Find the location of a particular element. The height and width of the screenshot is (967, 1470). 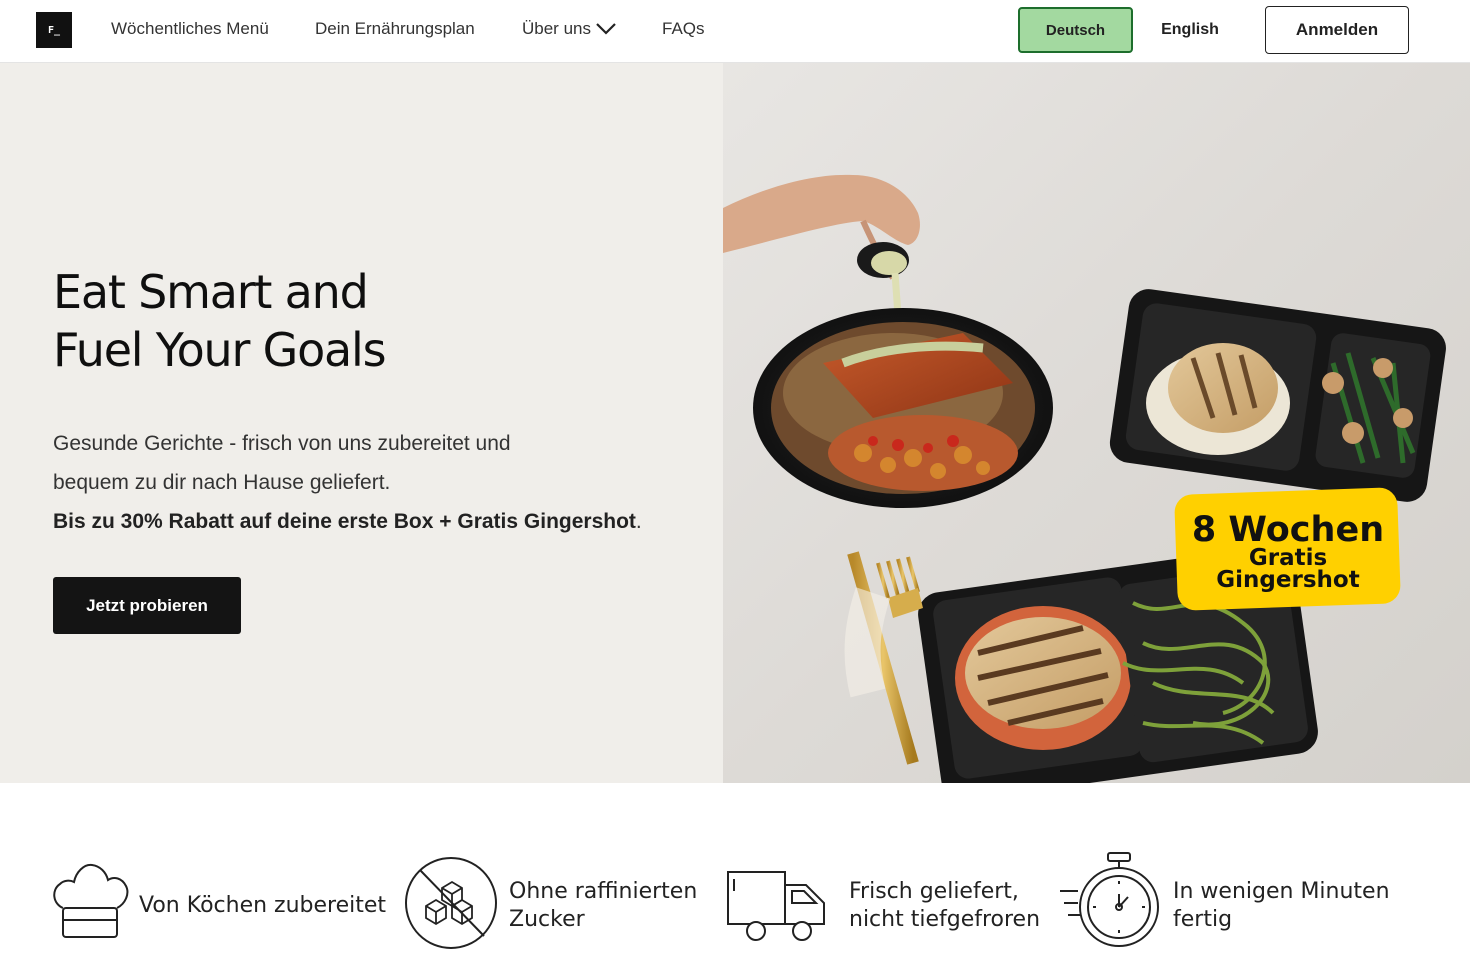

login-button: Anmelden is located at coordinates (1337, 30).